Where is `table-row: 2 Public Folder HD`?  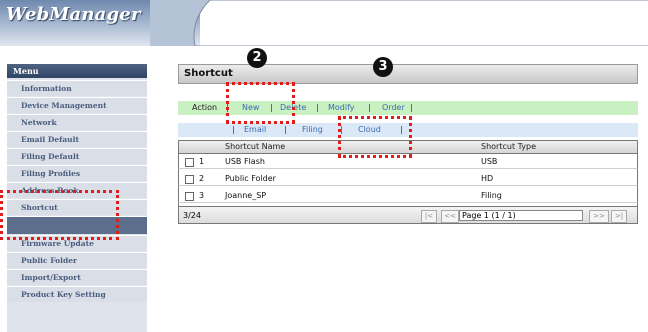 table-row: 2 Public Folder HD is located at coordinates (408, 179).